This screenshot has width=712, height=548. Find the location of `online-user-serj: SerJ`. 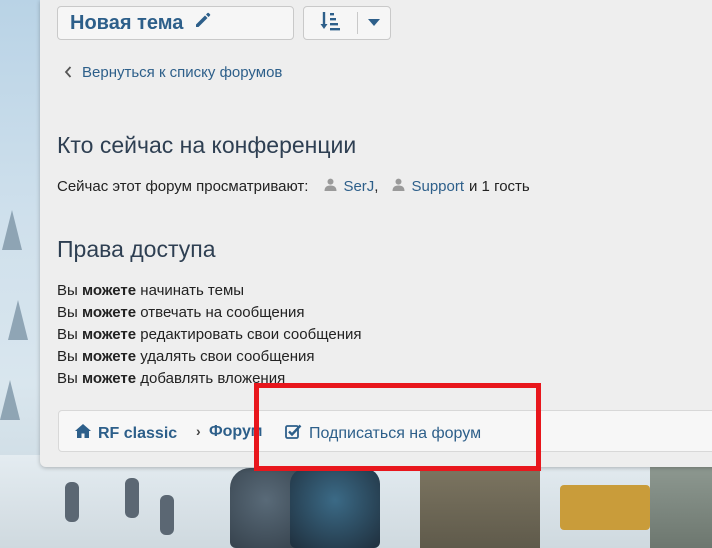

online-user-serj: SerJ is located at coordinates (349, 186).